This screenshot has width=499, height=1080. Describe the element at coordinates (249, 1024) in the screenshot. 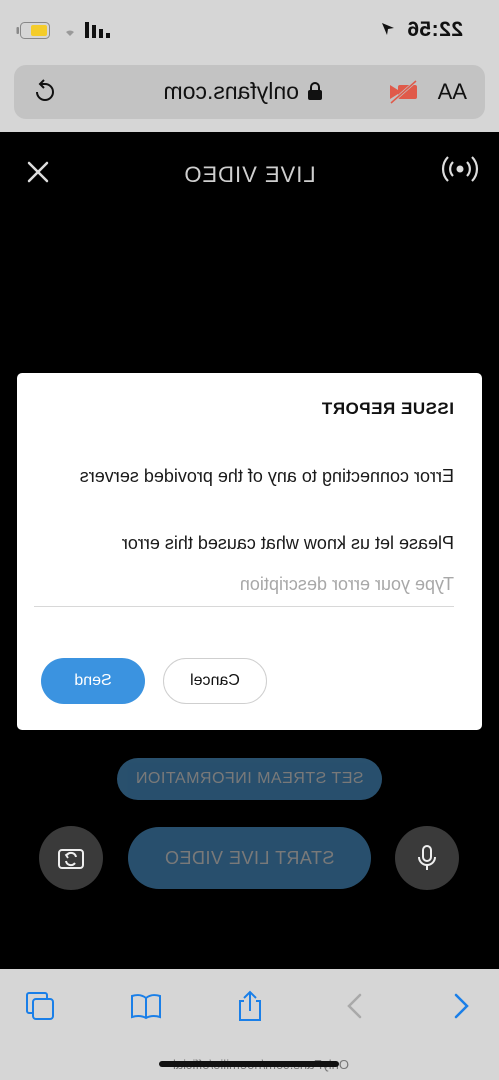

I see `browser-toolbar: OnlyFans.com/noemilio/official` at that location.